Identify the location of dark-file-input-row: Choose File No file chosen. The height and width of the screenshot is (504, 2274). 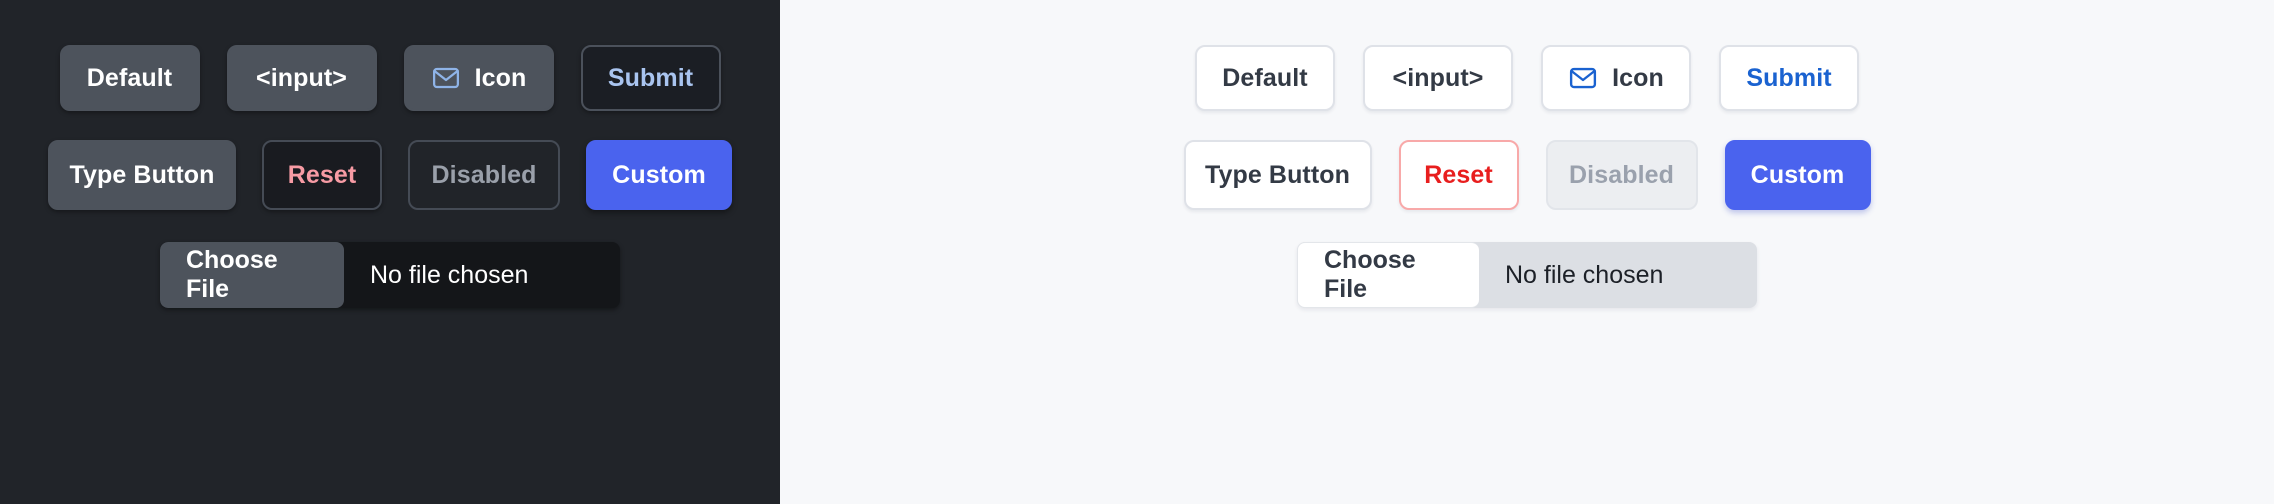
(390, 275).